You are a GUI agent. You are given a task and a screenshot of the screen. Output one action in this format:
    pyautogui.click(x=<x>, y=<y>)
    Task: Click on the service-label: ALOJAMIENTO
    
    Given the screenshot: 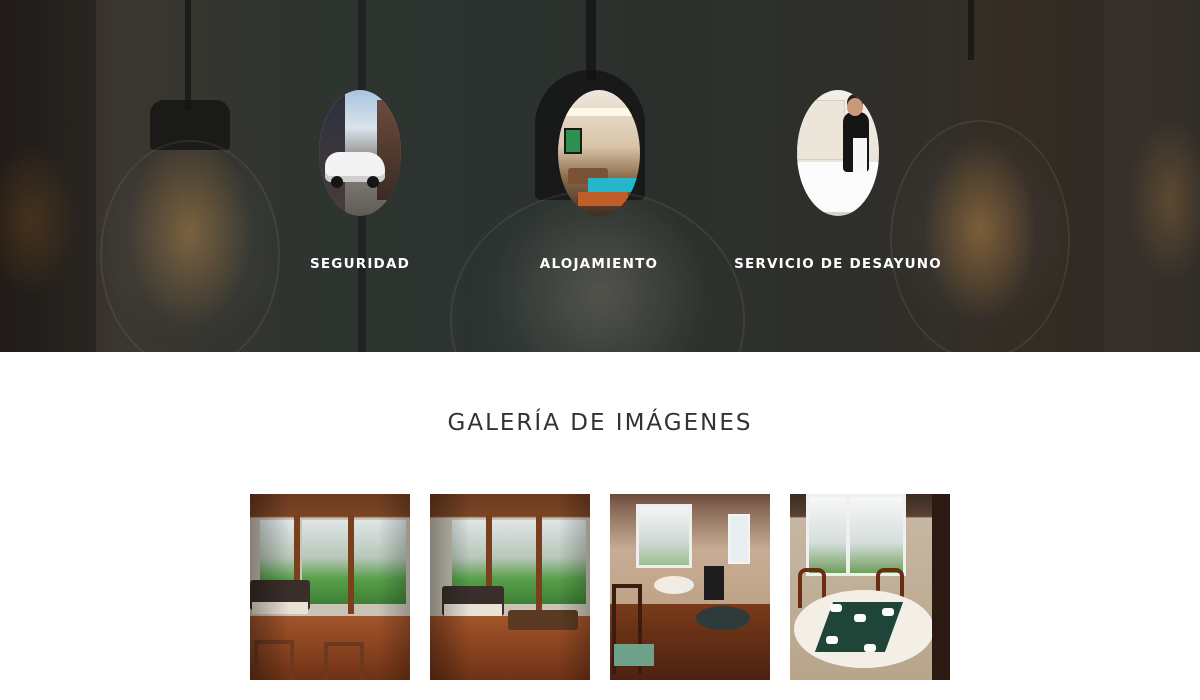 What is the action you would take?
    pyautogui.click(x=599, y=264)
    